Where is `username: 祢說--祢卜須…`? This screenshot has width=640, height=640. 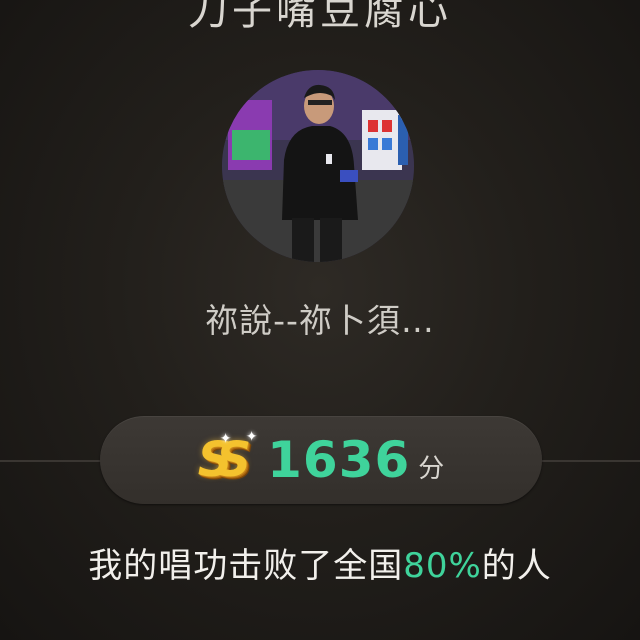
username: 祢說--祢卜須… is located at coordinates (320, 320).